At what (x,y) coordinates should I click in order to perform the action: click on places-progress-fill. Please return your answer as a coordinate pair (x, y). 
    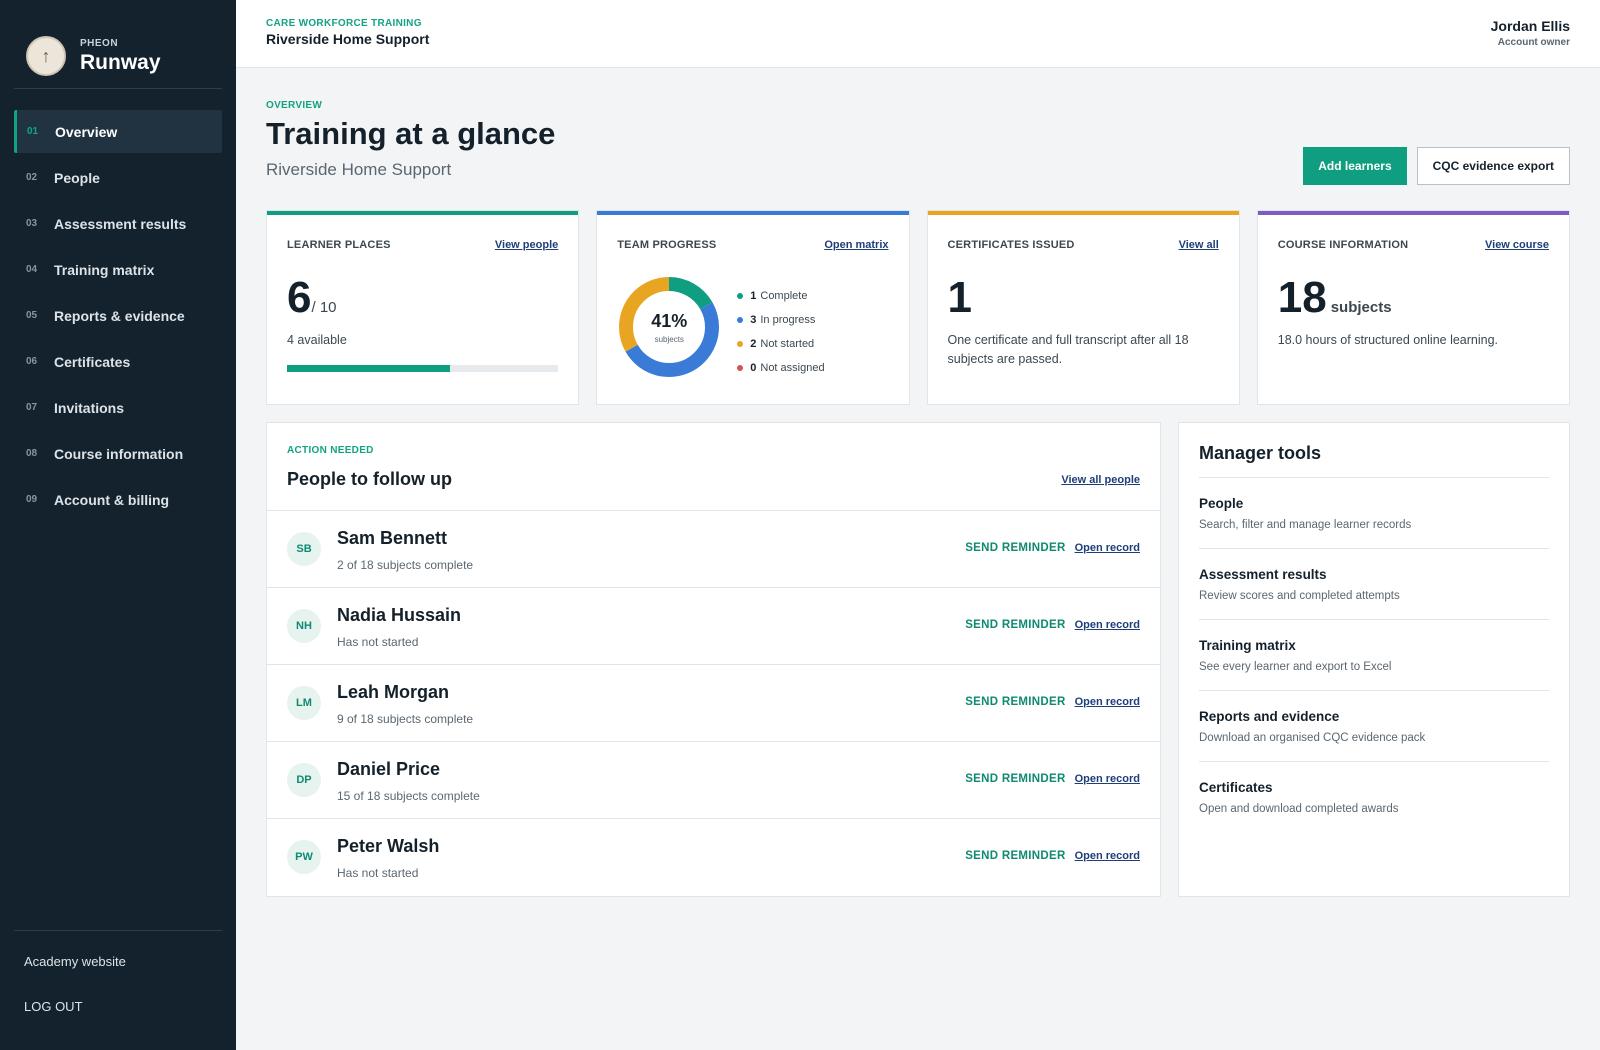
    Looking at the image, I should click on (368, 368).